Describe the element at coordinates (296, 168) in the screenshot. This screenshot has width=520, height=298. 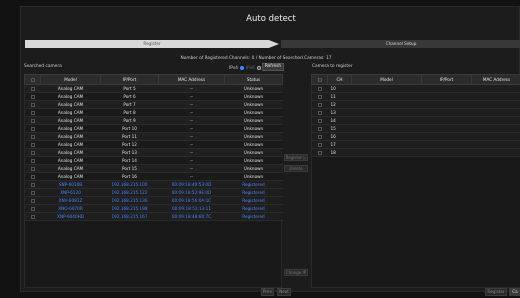
I see `delete-button: Delete` at that location.